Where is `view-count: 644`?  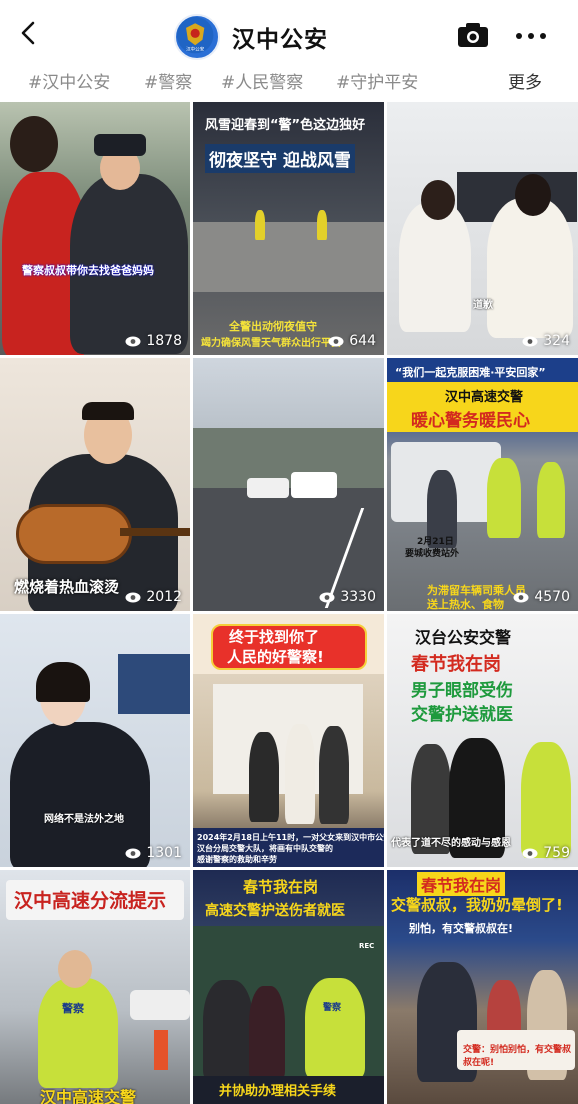 view-count: 644 is located at coordinates (352, 341).